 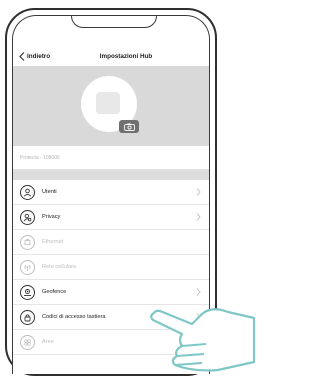 I want to click on menu-item-label: Geofence, so click(x=54, y=292).